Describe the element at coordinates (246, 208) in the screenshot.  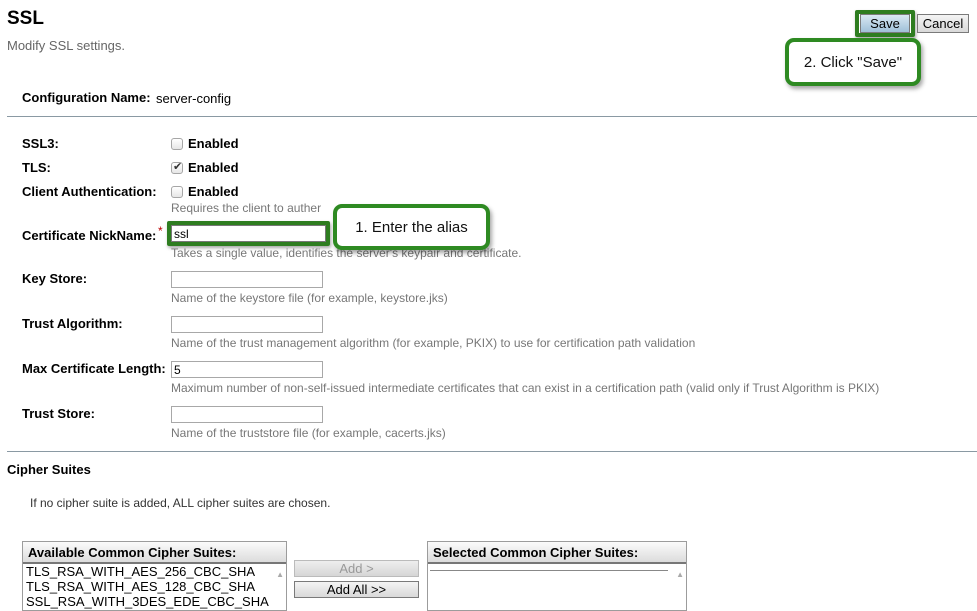
I see `client-auth-help: Requires the client to auther` at that location.